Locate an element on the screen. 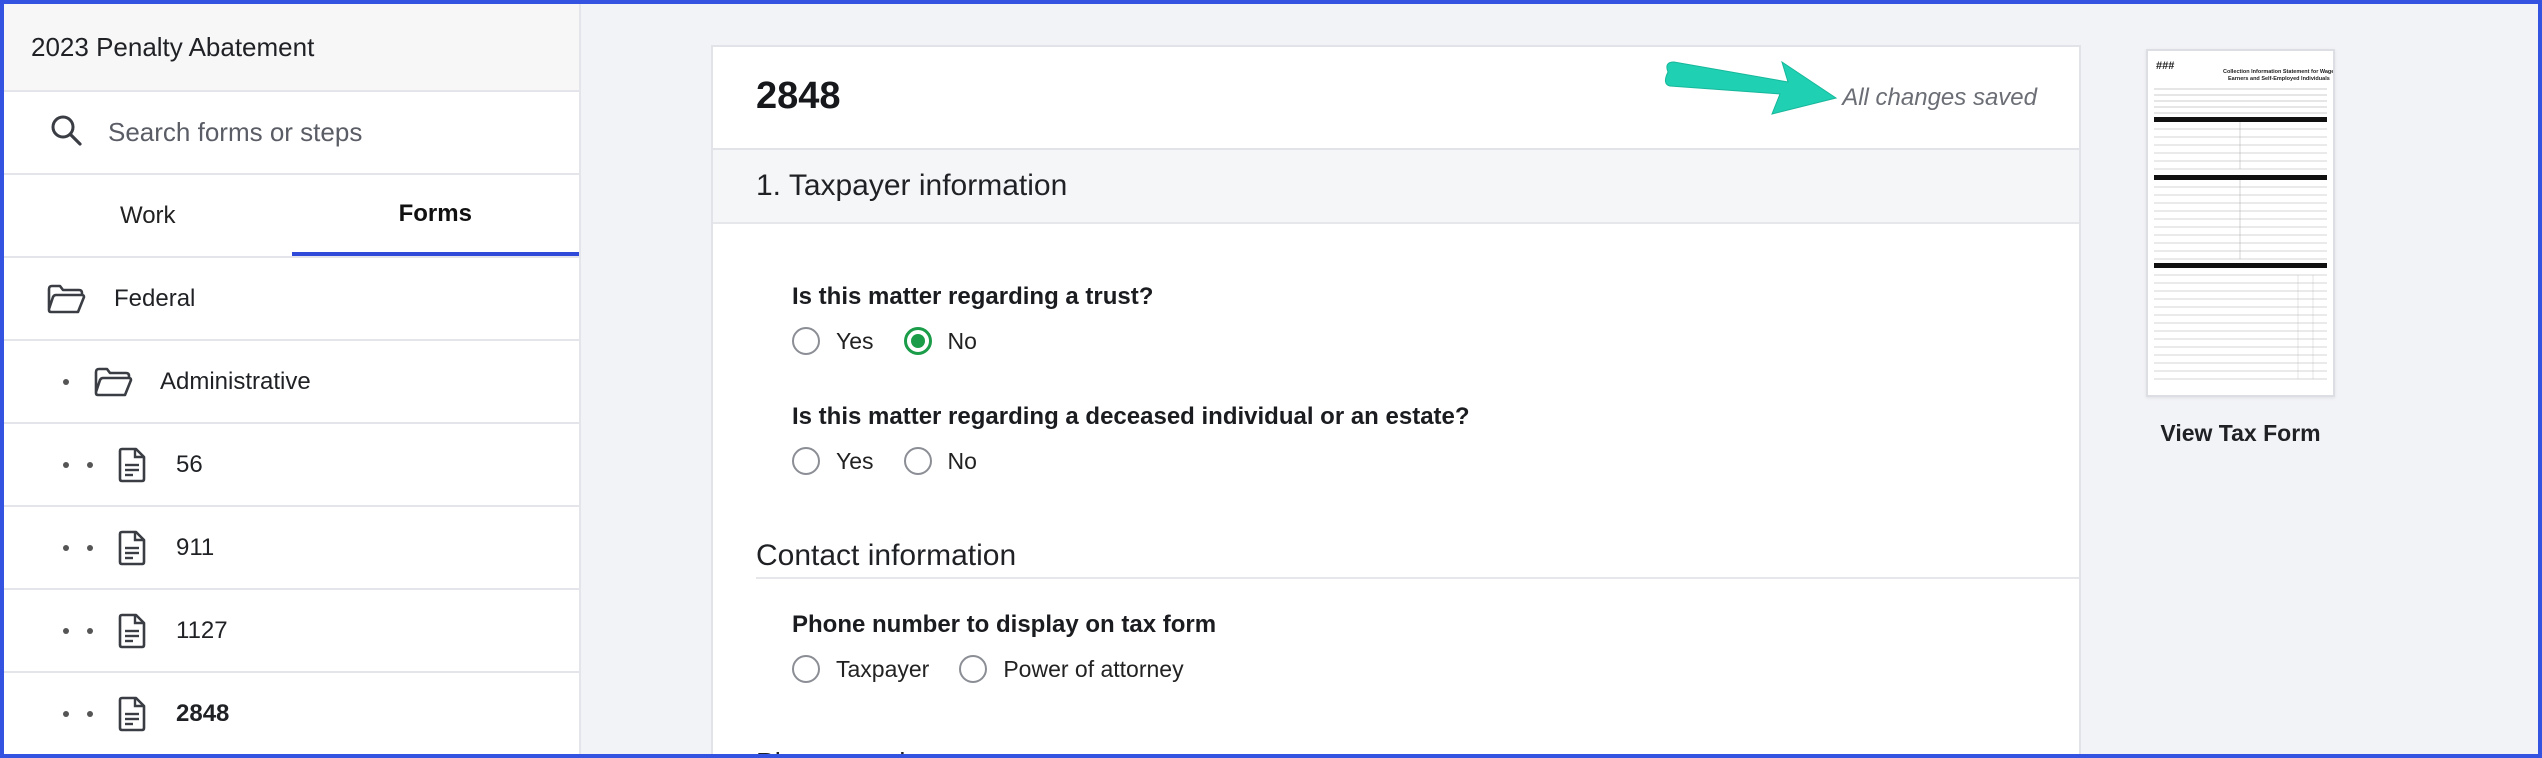 This screenshot has width=2542, height=758. estate-no-label: No is located at coordinates (962, 461).